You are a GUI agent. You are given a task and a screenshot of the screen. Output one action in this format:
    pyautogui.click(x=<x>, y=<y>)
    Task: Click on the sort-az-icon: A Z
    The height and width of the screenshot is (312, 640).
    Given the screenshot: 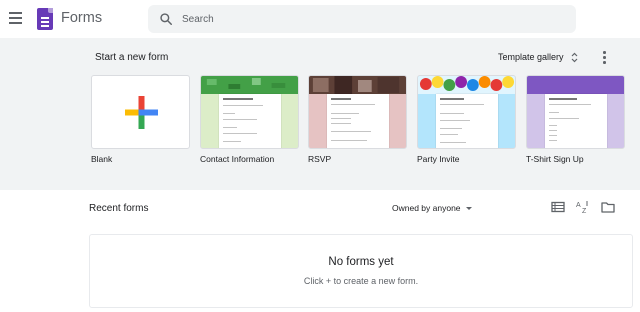 What is the action you would take?
    pyautogui.click(x=583, y=207)
    